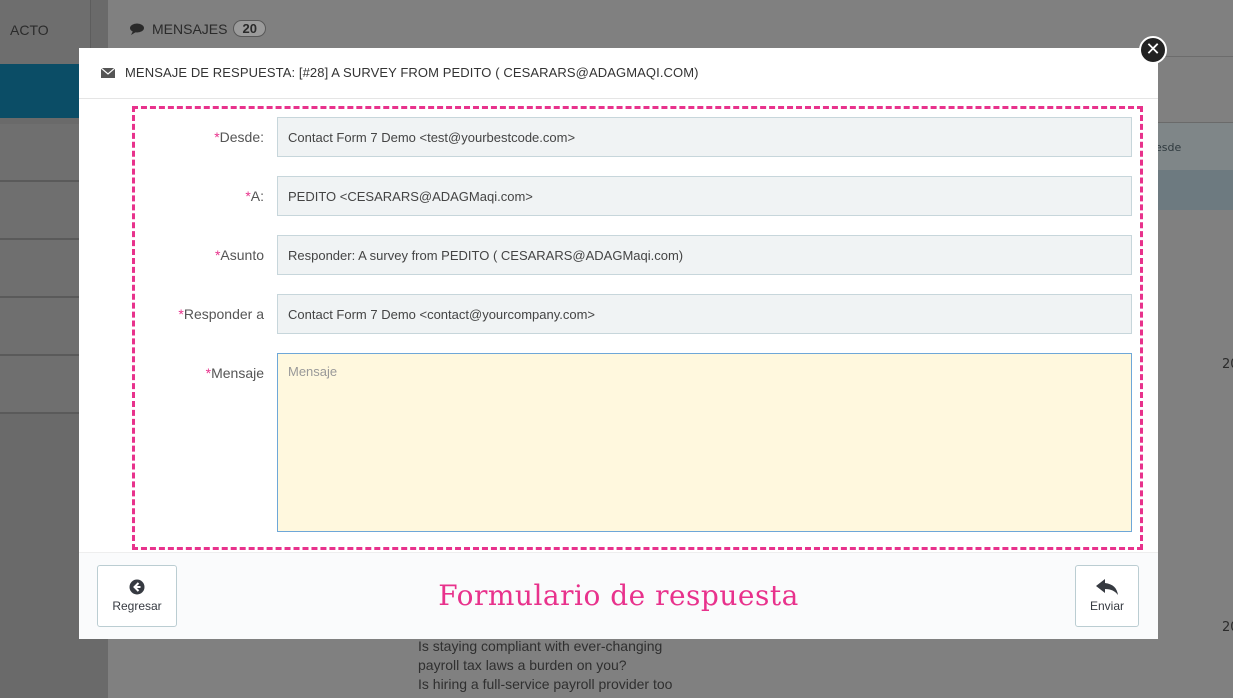  I want to click on asunto-label-text: Asunto, so click(242, 255).